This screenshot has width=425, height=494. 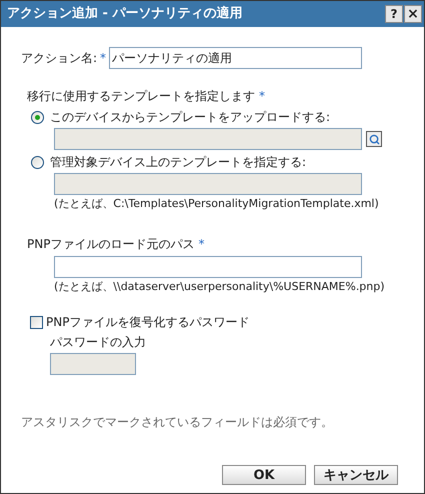 I want to click on password-label: パスワードの入力, so click(x=98, y=342).